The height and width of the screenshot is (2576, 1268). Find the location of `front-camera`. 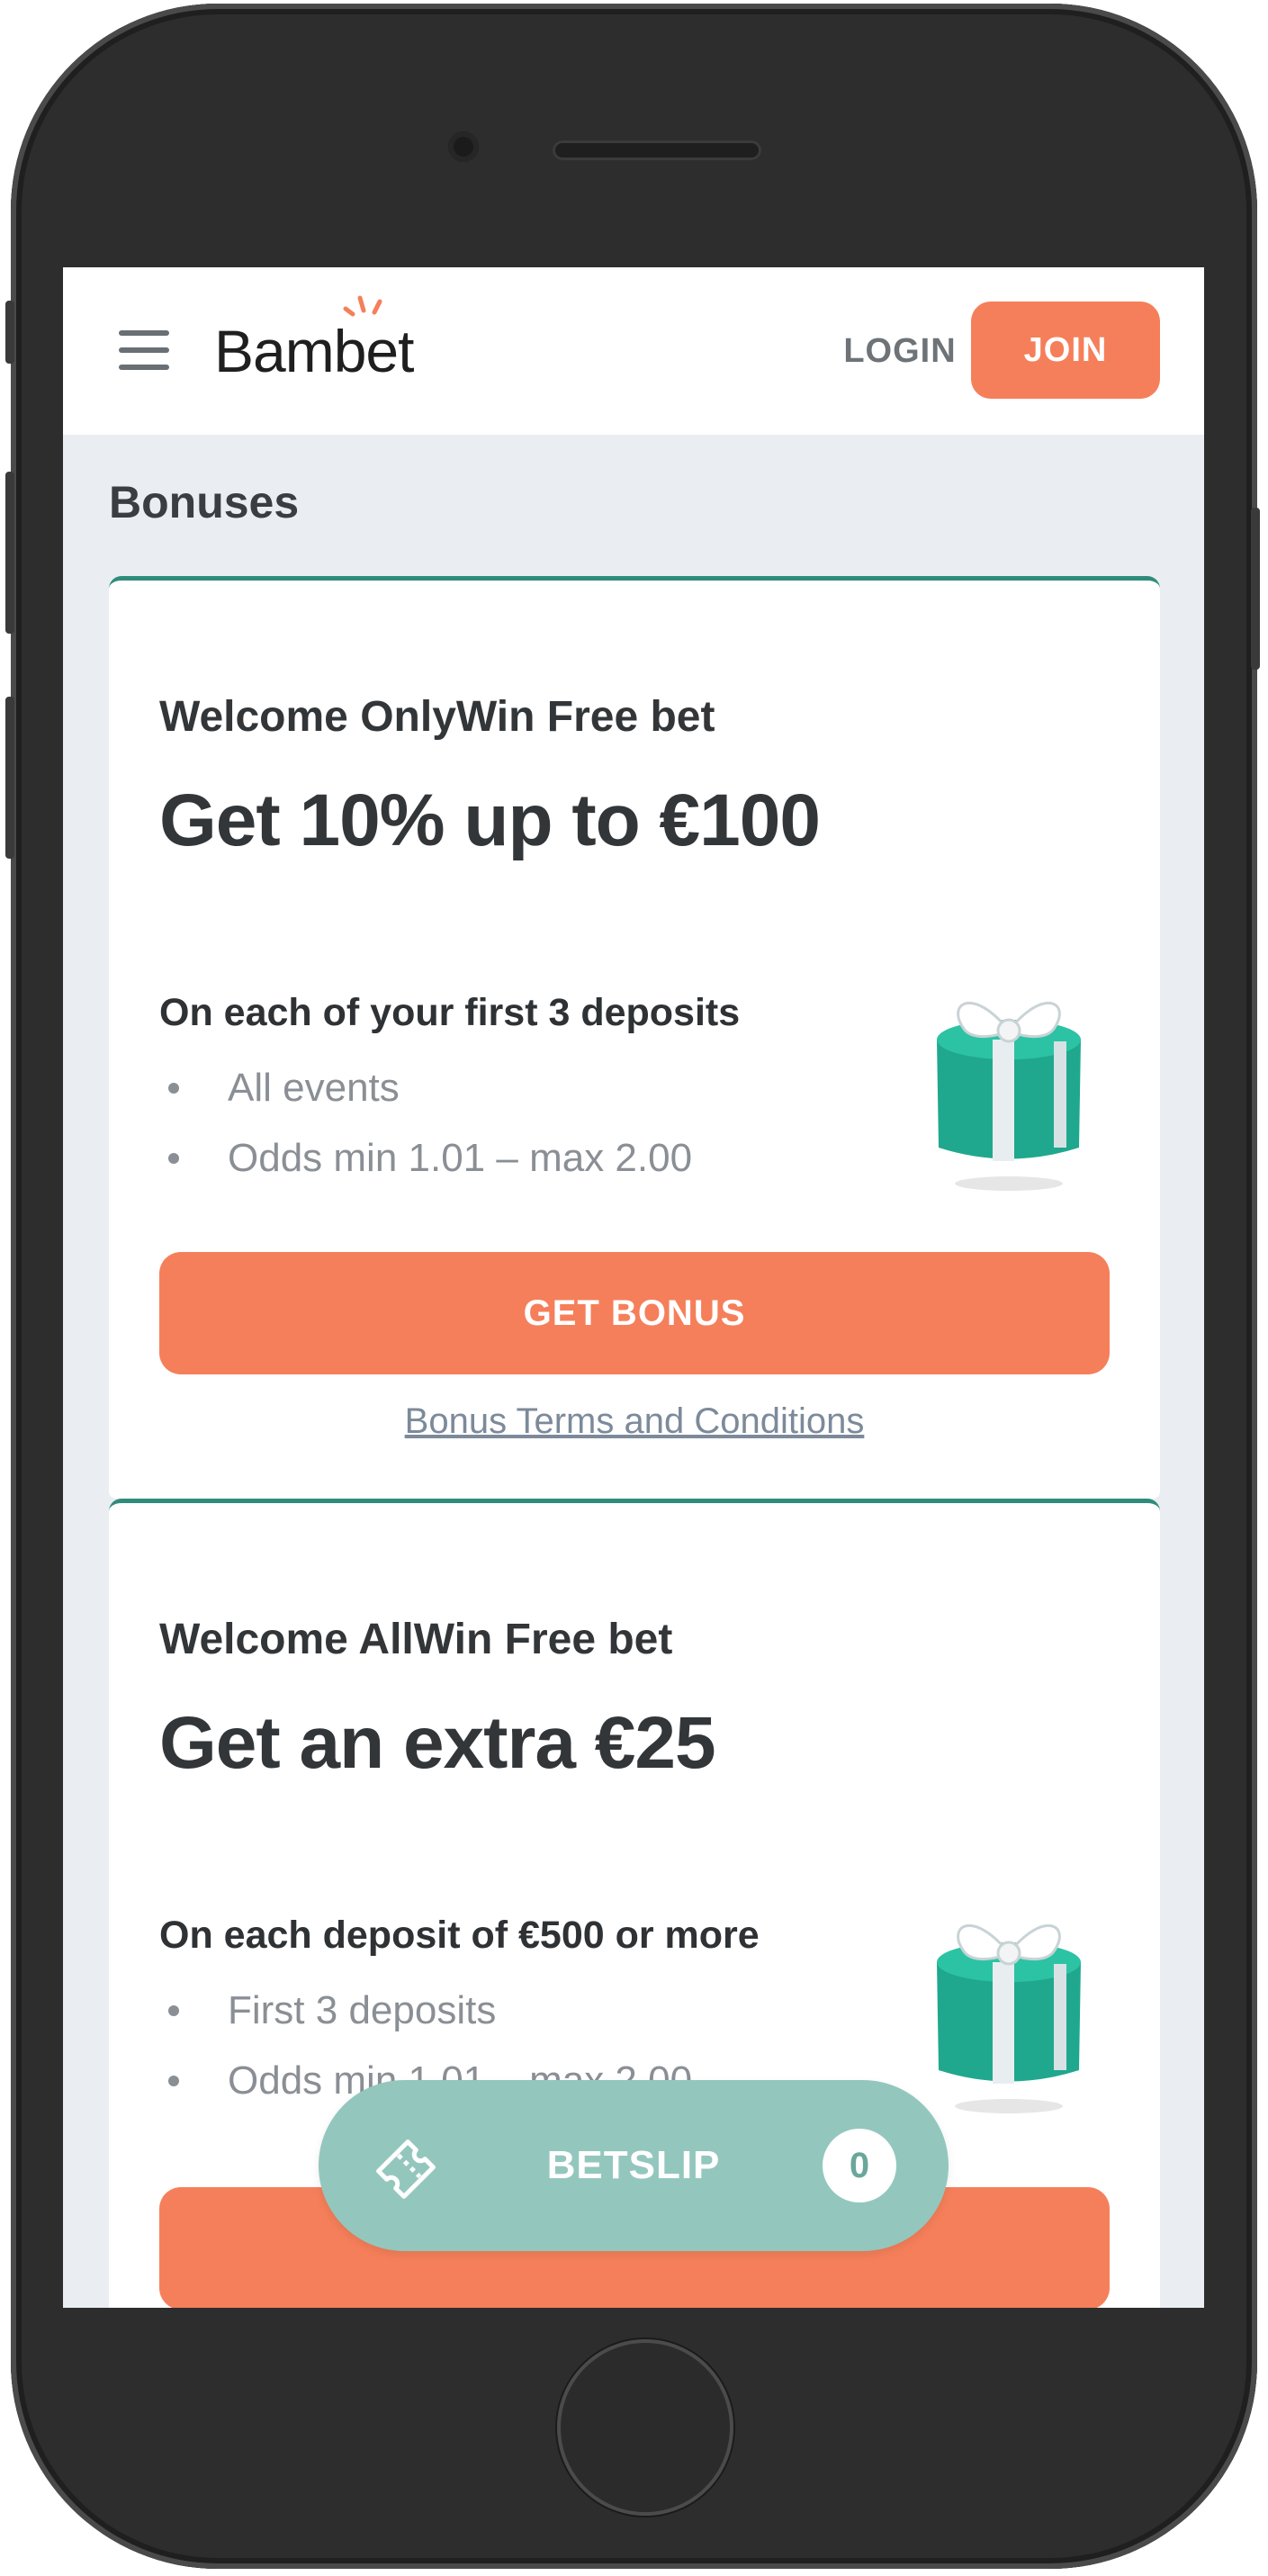

front-camera is located at coordinates (464, 146).